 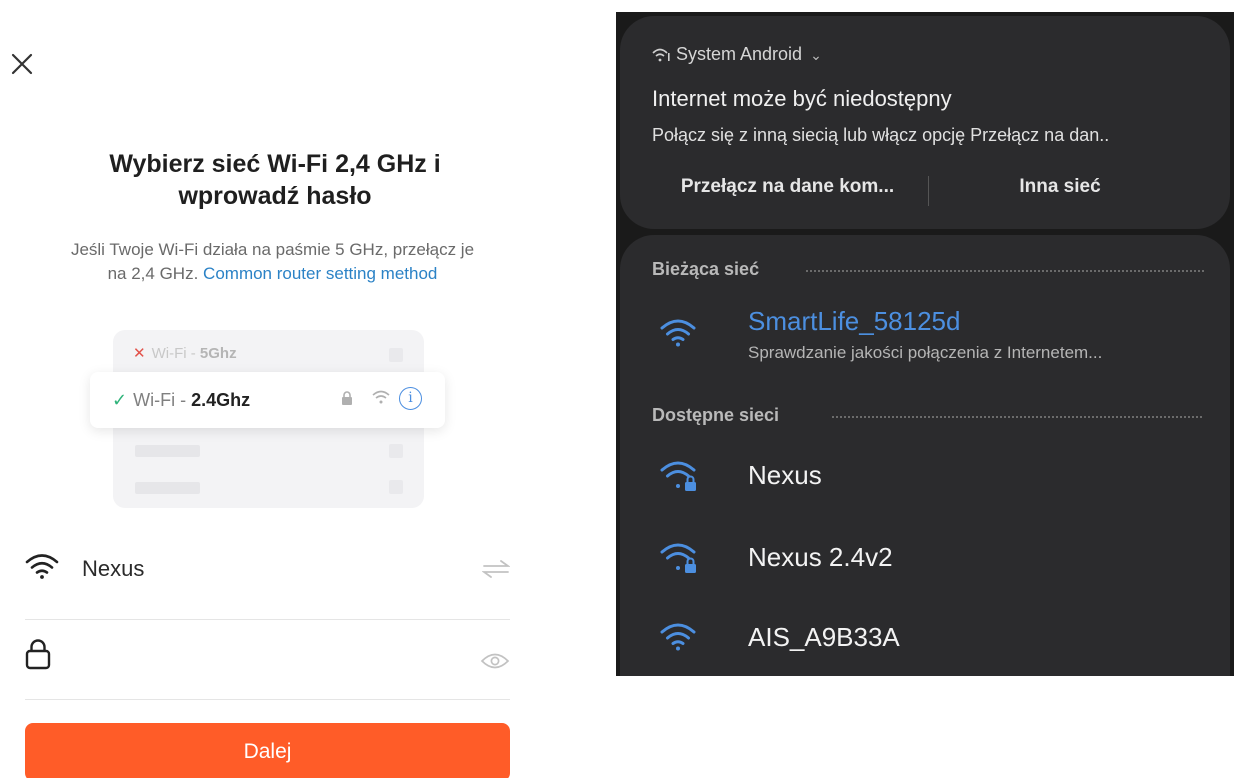 What do you see at coordinates (261, 660) in the screenshot?
I see `password-input` at bounding box center [261, 660].